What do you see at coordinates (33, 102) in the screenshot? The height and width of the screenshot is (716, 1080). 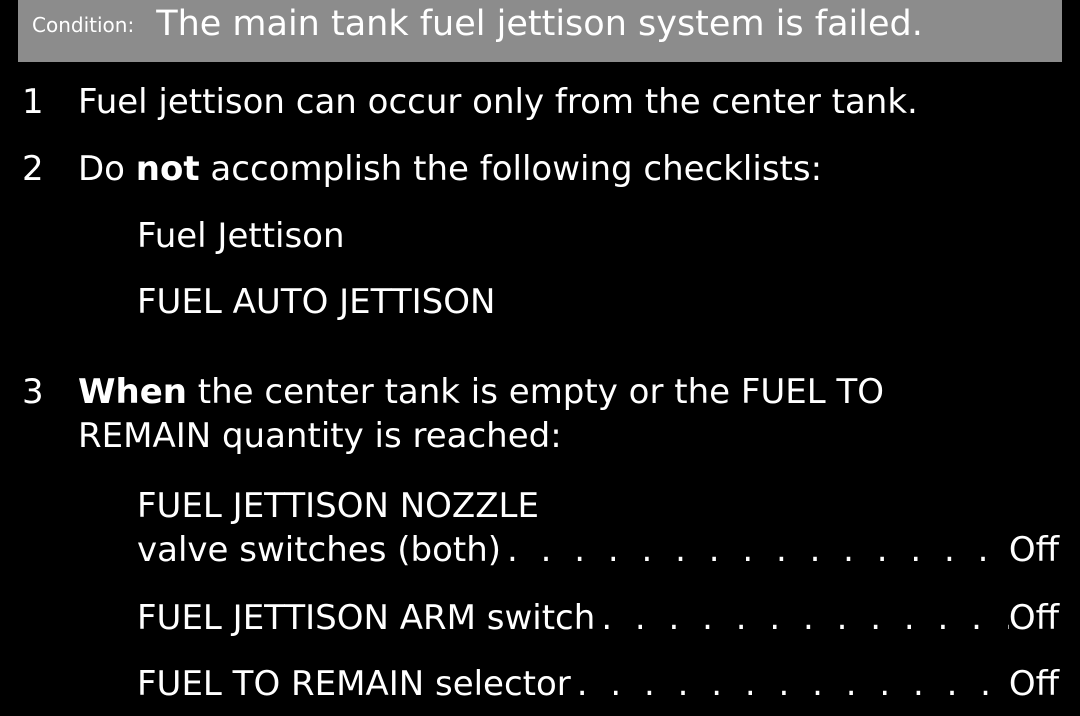 I see `step-number: 1` at bounding box center [33, 102].